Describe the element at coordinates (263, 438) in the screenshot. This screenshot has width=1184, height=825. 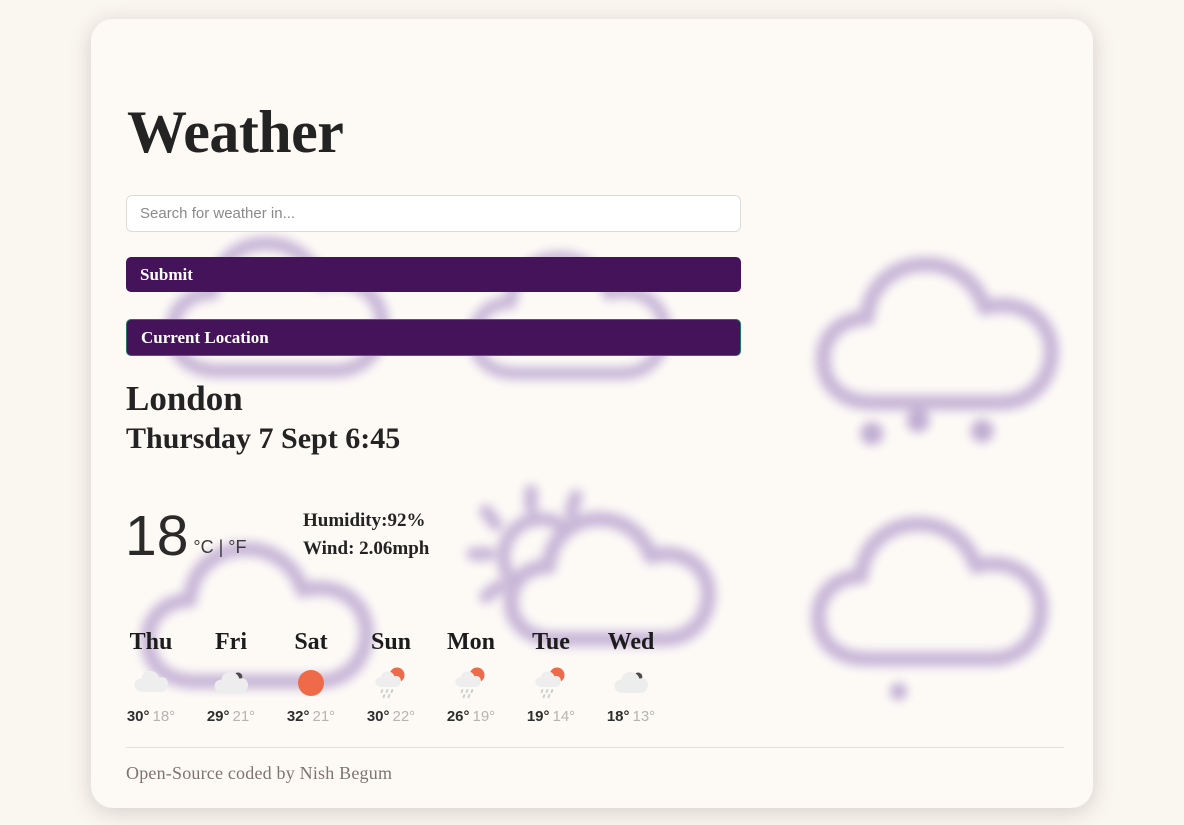
I see `date-time: Thursday 7 Sept 6:45` at that location.